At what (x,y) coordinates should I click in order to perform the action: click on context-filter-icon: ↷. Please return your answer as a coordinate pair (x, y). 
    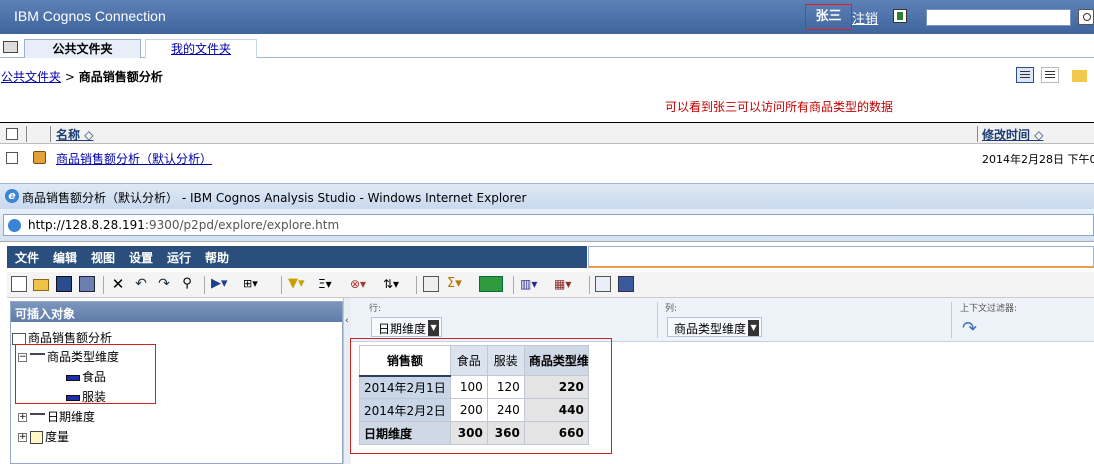
    Looking at the image, I should click on (969, 328).